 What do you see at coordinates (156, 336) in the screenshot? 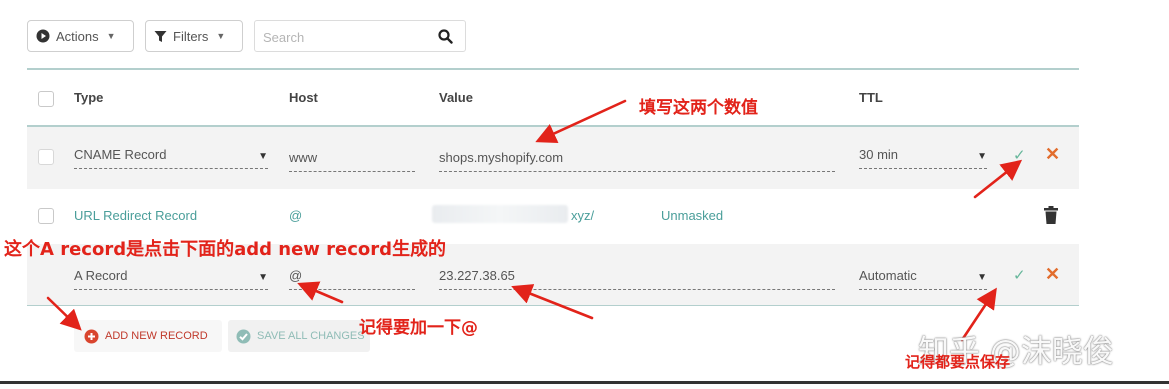
I see `add-new-record-label: ADD NEW RECORD` at bounding box center [156, 336].